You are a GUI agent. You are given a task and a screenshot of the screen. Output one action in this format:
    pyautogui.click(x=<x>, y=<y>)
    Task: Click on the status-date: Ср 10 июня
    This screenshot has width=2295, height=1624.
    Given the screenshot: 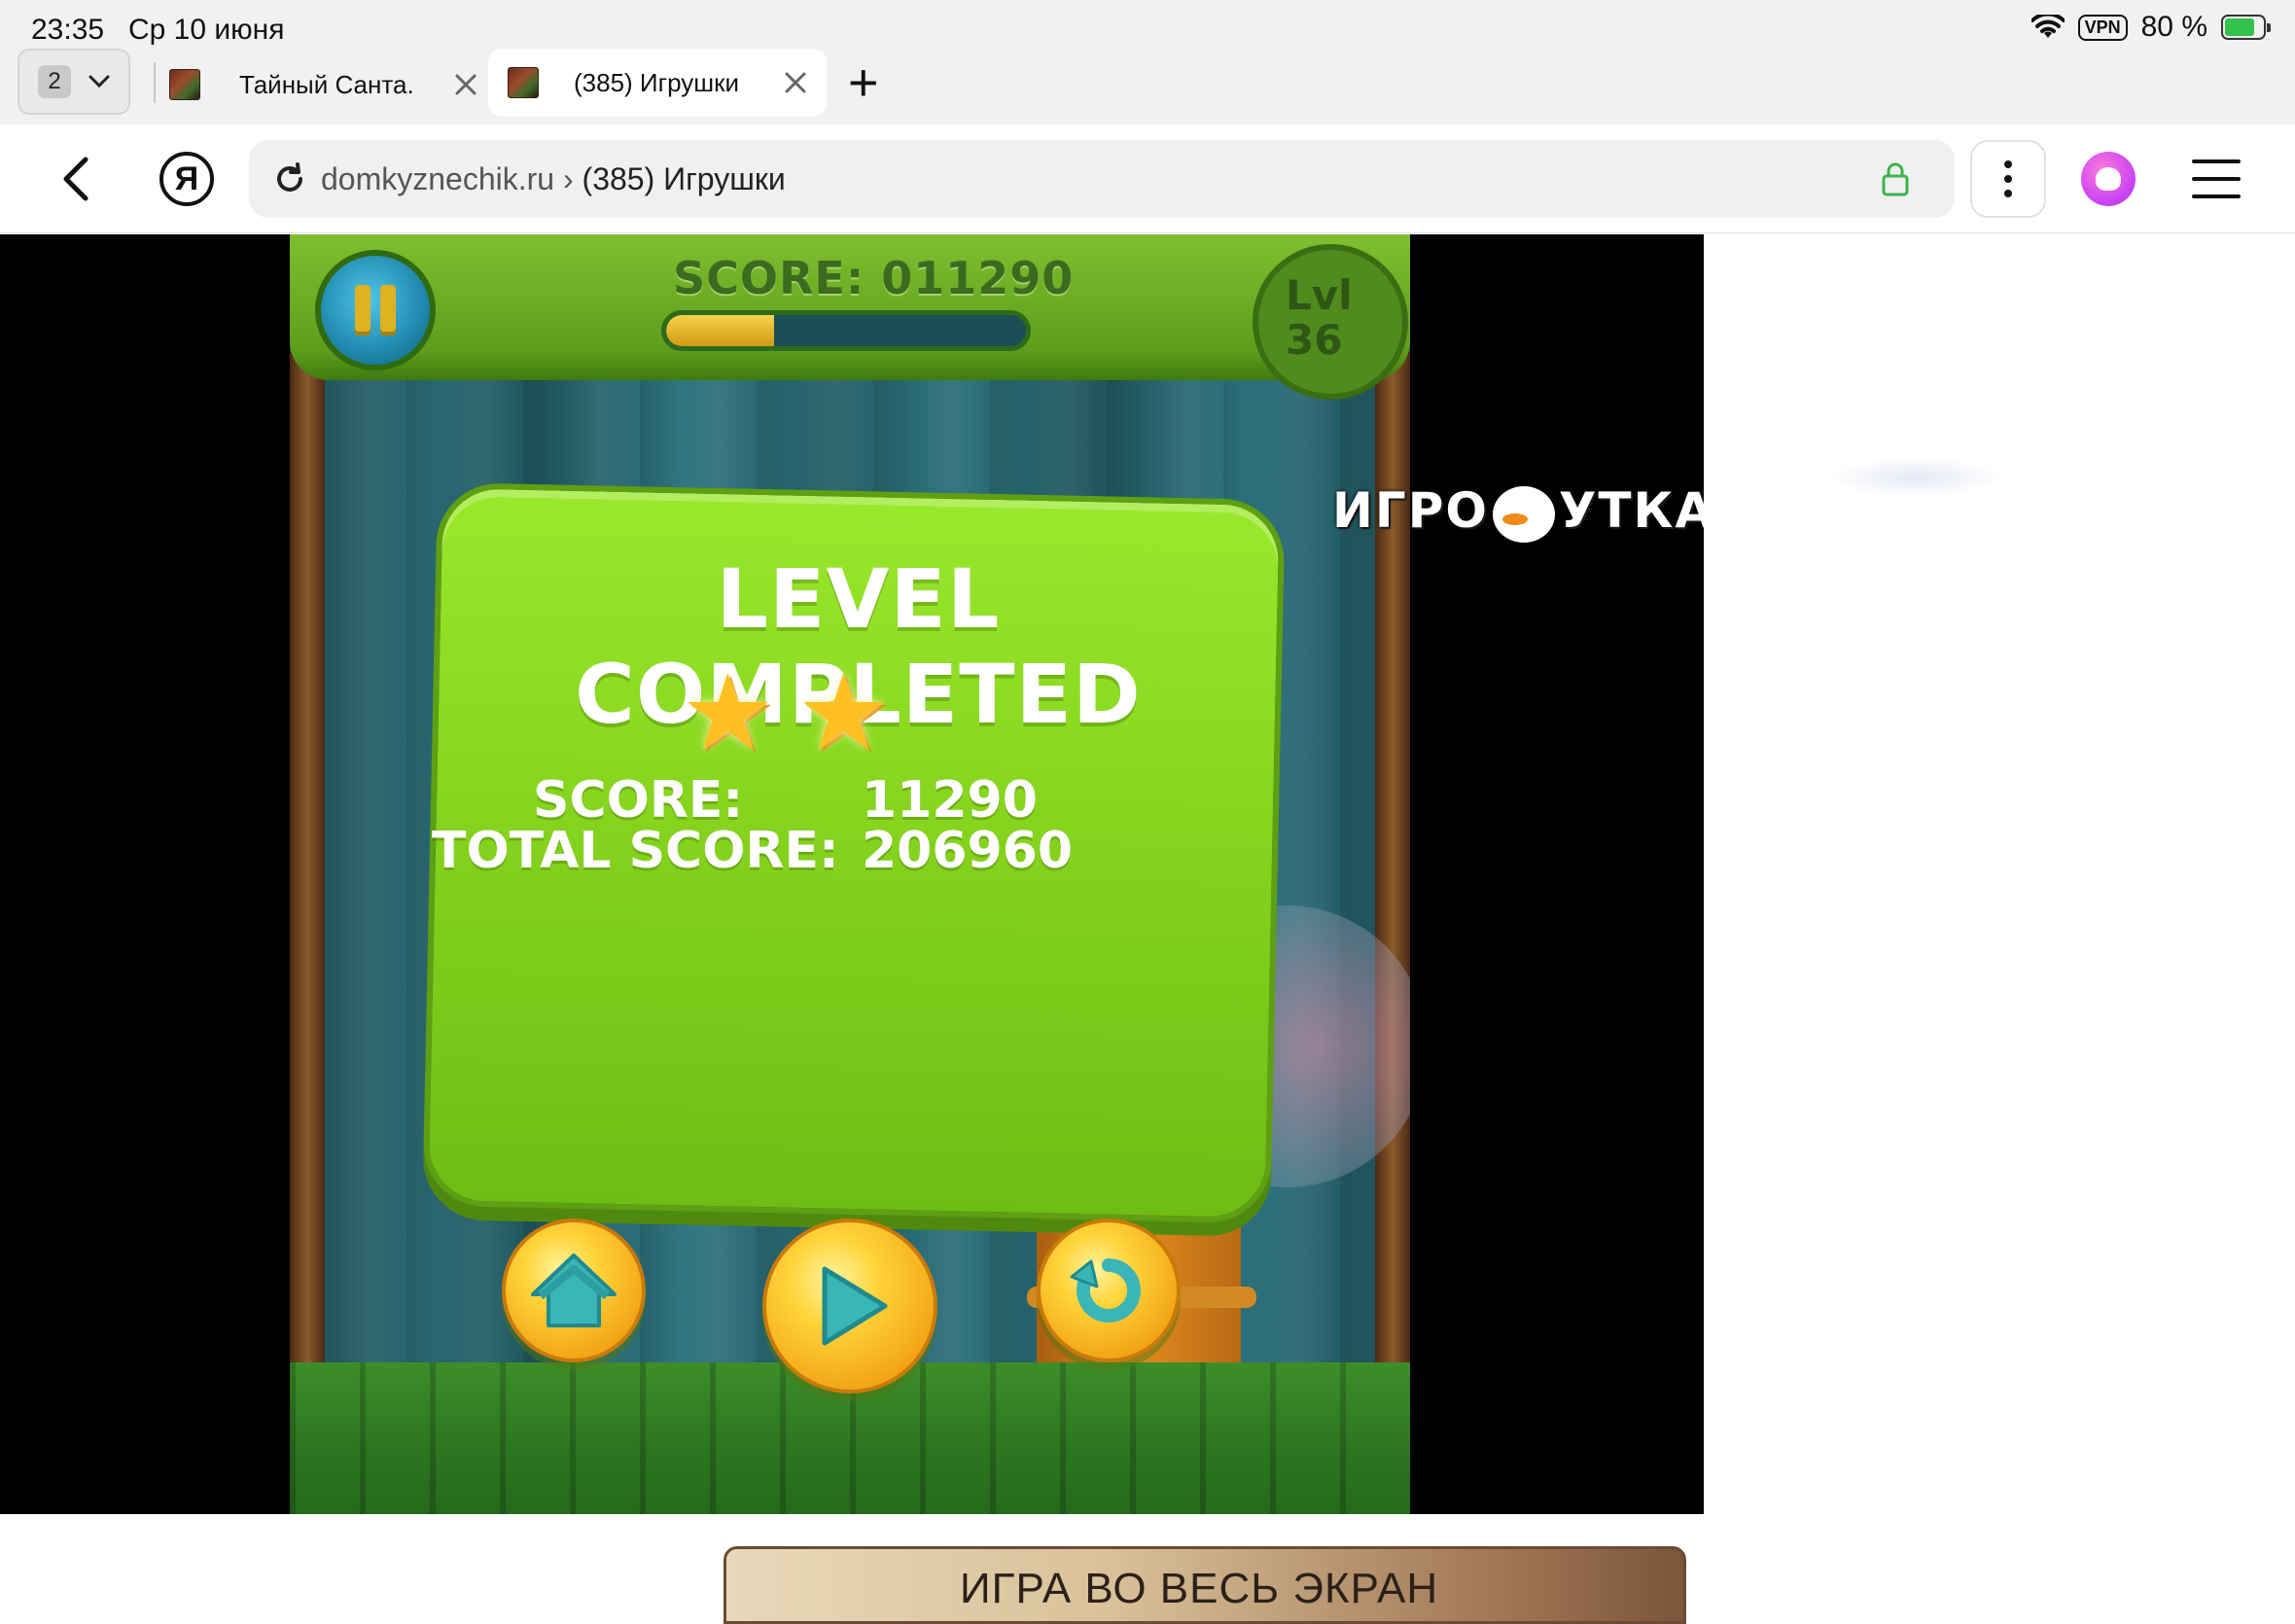 What is the action you would take?
    pyautogui.click(x=206, y=30)
    